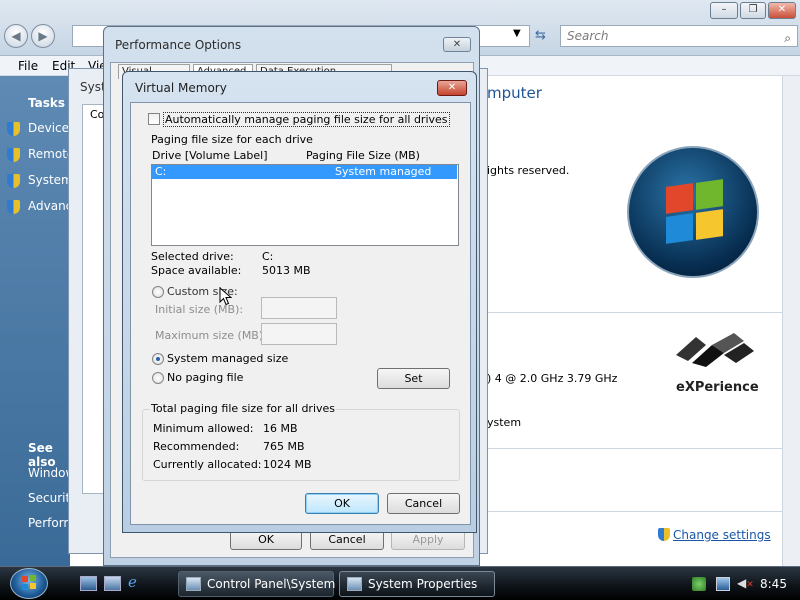 This screenshot has width=800, height=600. I want to click on maximum-size-input, so click(299, 334).